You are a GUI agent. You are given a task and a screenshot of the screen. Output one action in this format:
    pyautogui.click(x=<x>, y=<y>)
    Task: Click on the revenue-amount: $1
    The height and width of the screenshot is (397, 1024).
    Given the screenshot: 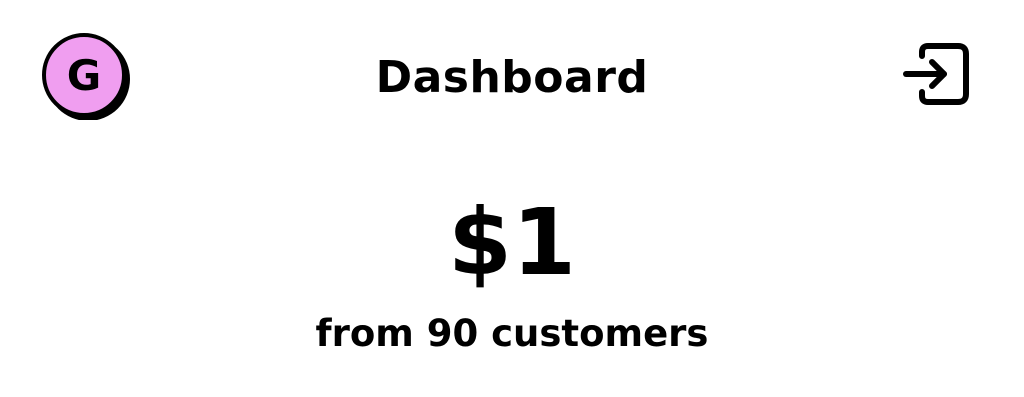 What is the action you would take?
    pyautogui.click(x=512, y=242)
    